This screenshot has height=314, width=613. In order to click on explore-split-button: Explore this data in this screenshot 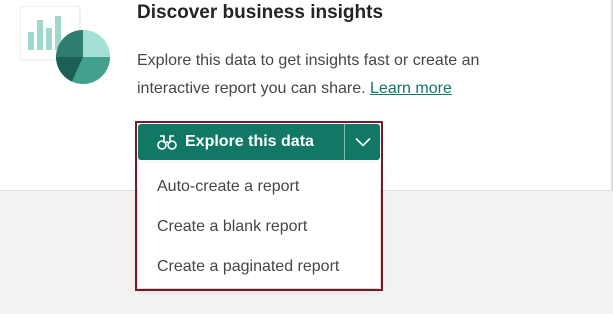, I will do `click(259, 142)`.